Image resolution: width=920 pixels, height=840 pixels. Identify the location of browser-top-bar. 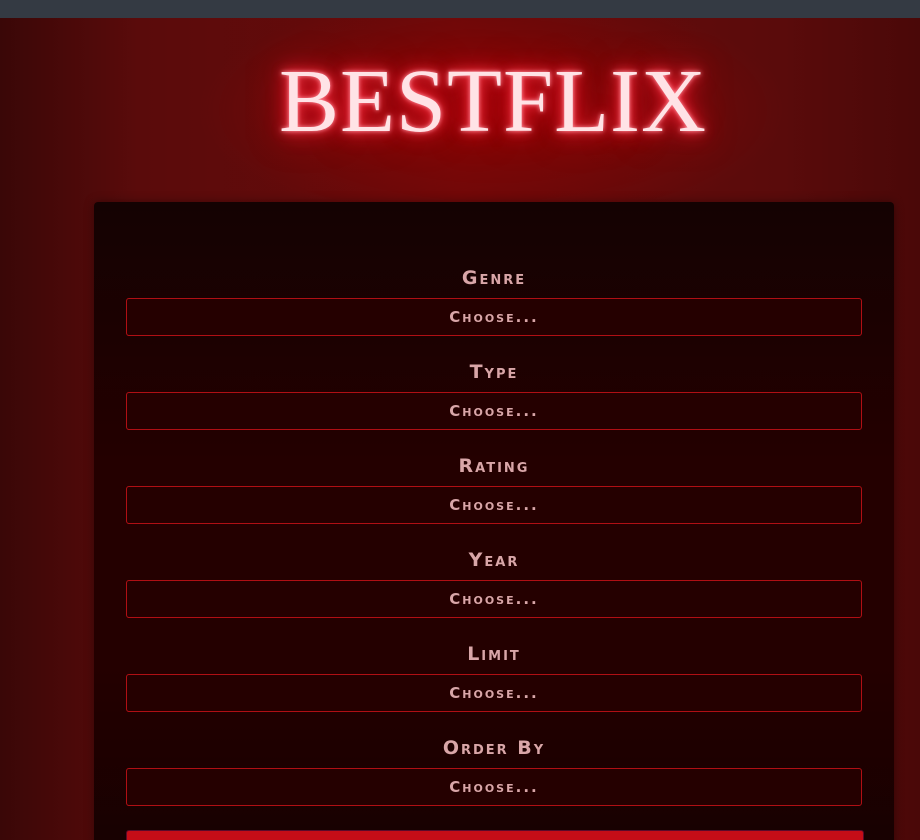
(460, 9).